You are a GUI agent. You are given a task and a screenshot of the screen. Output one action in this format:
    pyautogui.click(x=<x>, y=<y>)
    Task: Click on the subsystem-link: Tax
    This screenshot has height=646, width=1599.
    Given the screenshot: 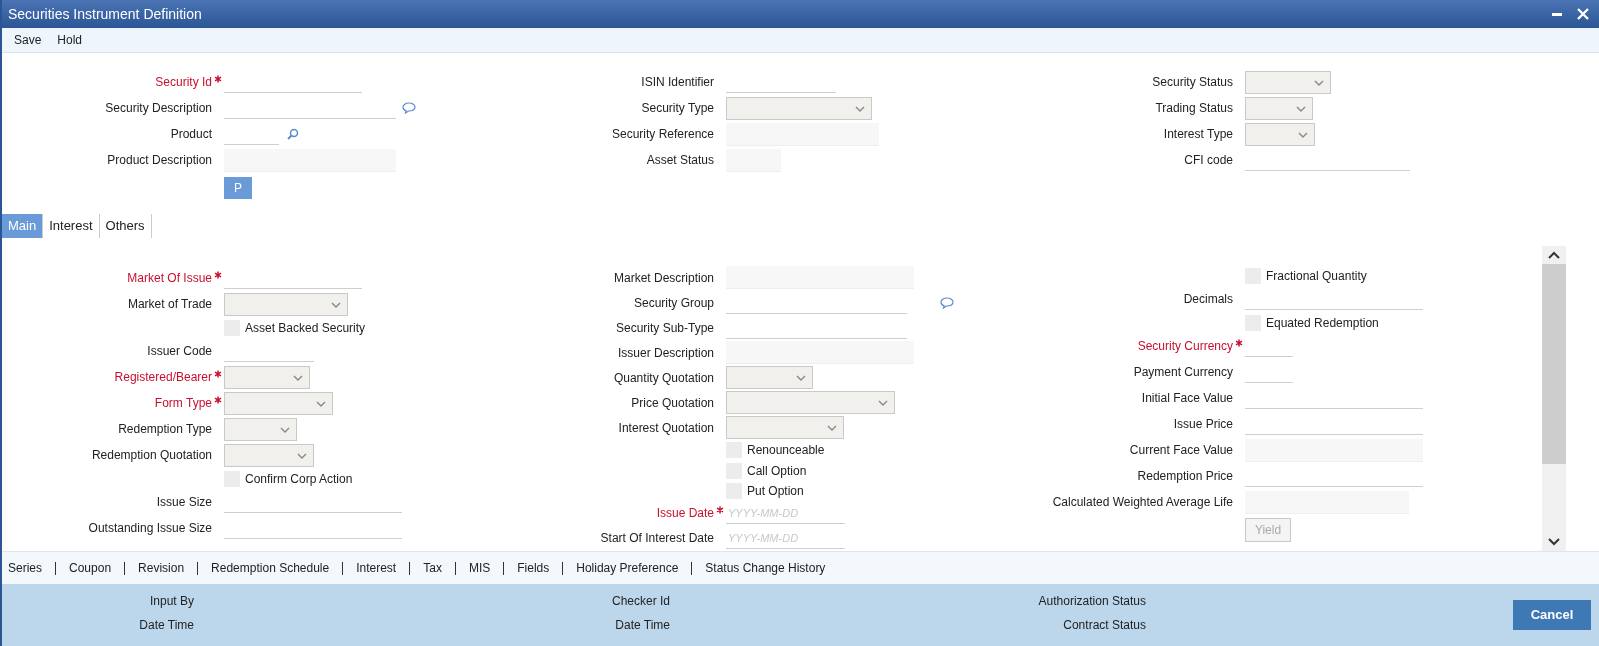 What is the action you would take?
    pyautogui.click(x=432, y=568)
    